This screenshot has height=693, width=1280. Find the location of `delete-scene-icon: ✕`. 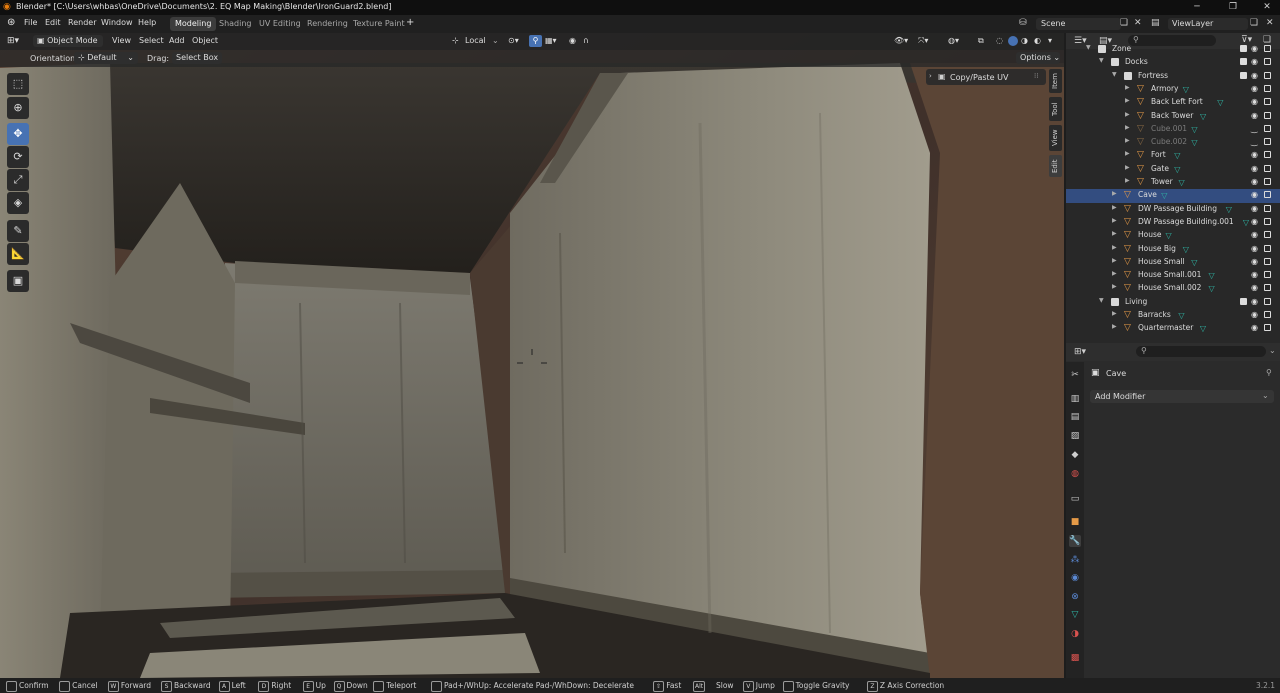

delete-scene-icon: ✕ is located at coordinates (1138, 23).